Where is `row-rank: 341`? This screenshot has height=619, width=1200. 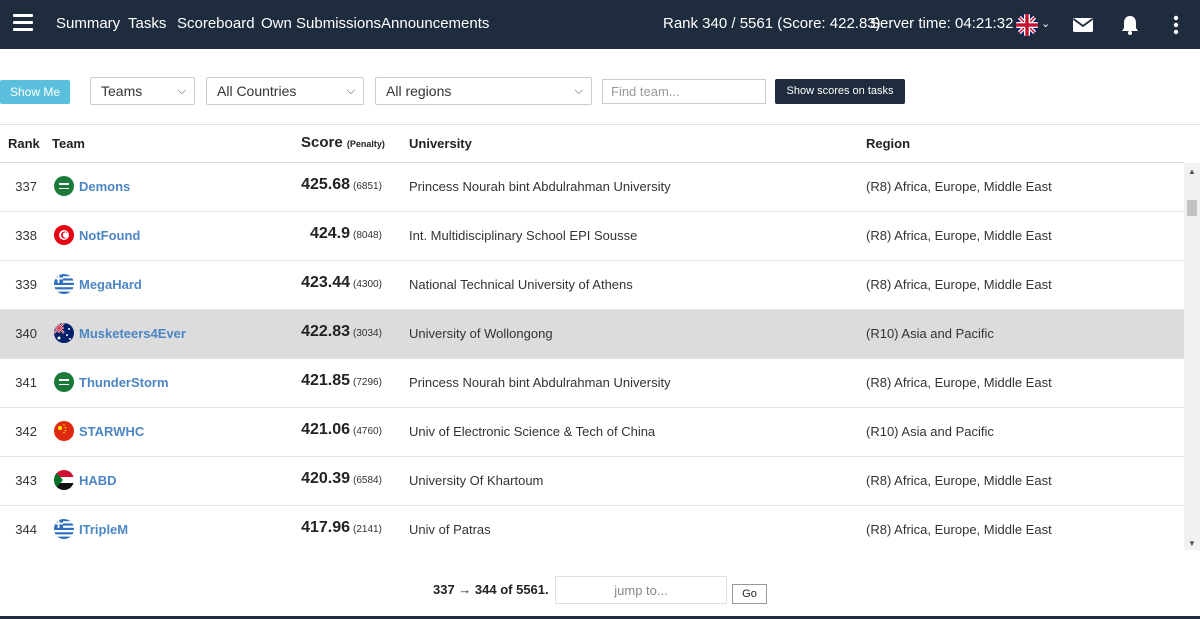
row-rank: 341 is located at coordinates (26, 382).